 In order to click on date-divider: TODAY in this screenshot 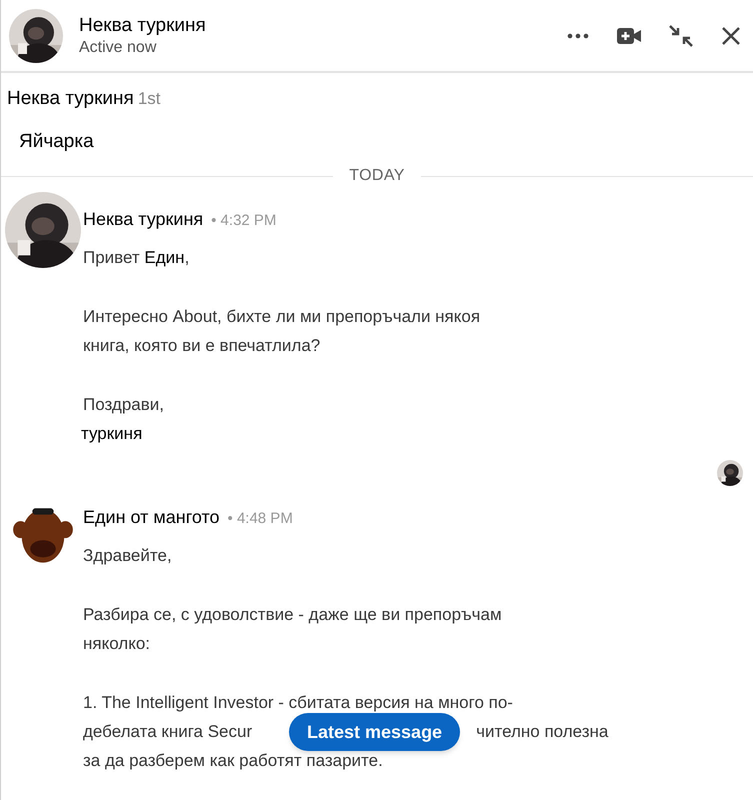, I will do `click(377, 176)`.